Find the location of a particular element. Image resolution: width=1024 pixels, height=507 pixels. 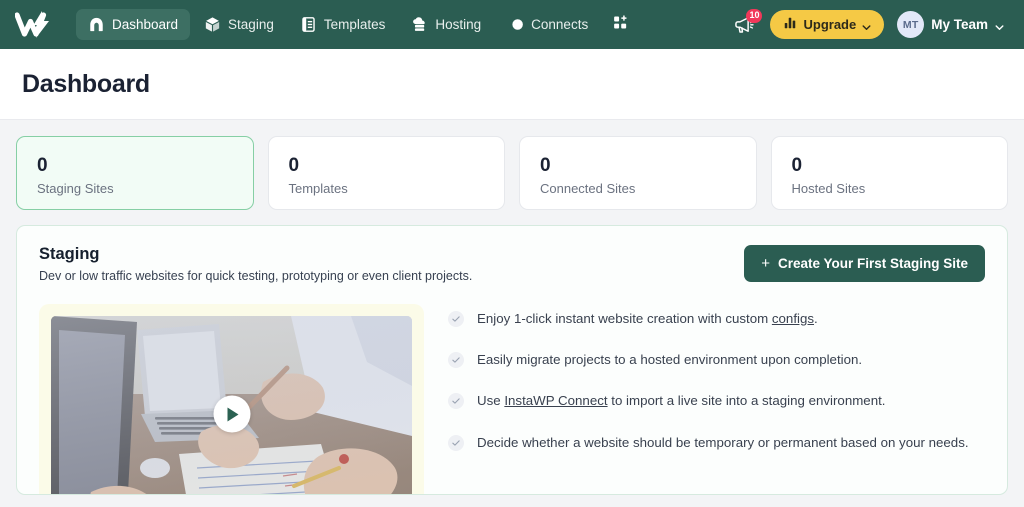

apps-grid-button is located at coordinates (620, 25).